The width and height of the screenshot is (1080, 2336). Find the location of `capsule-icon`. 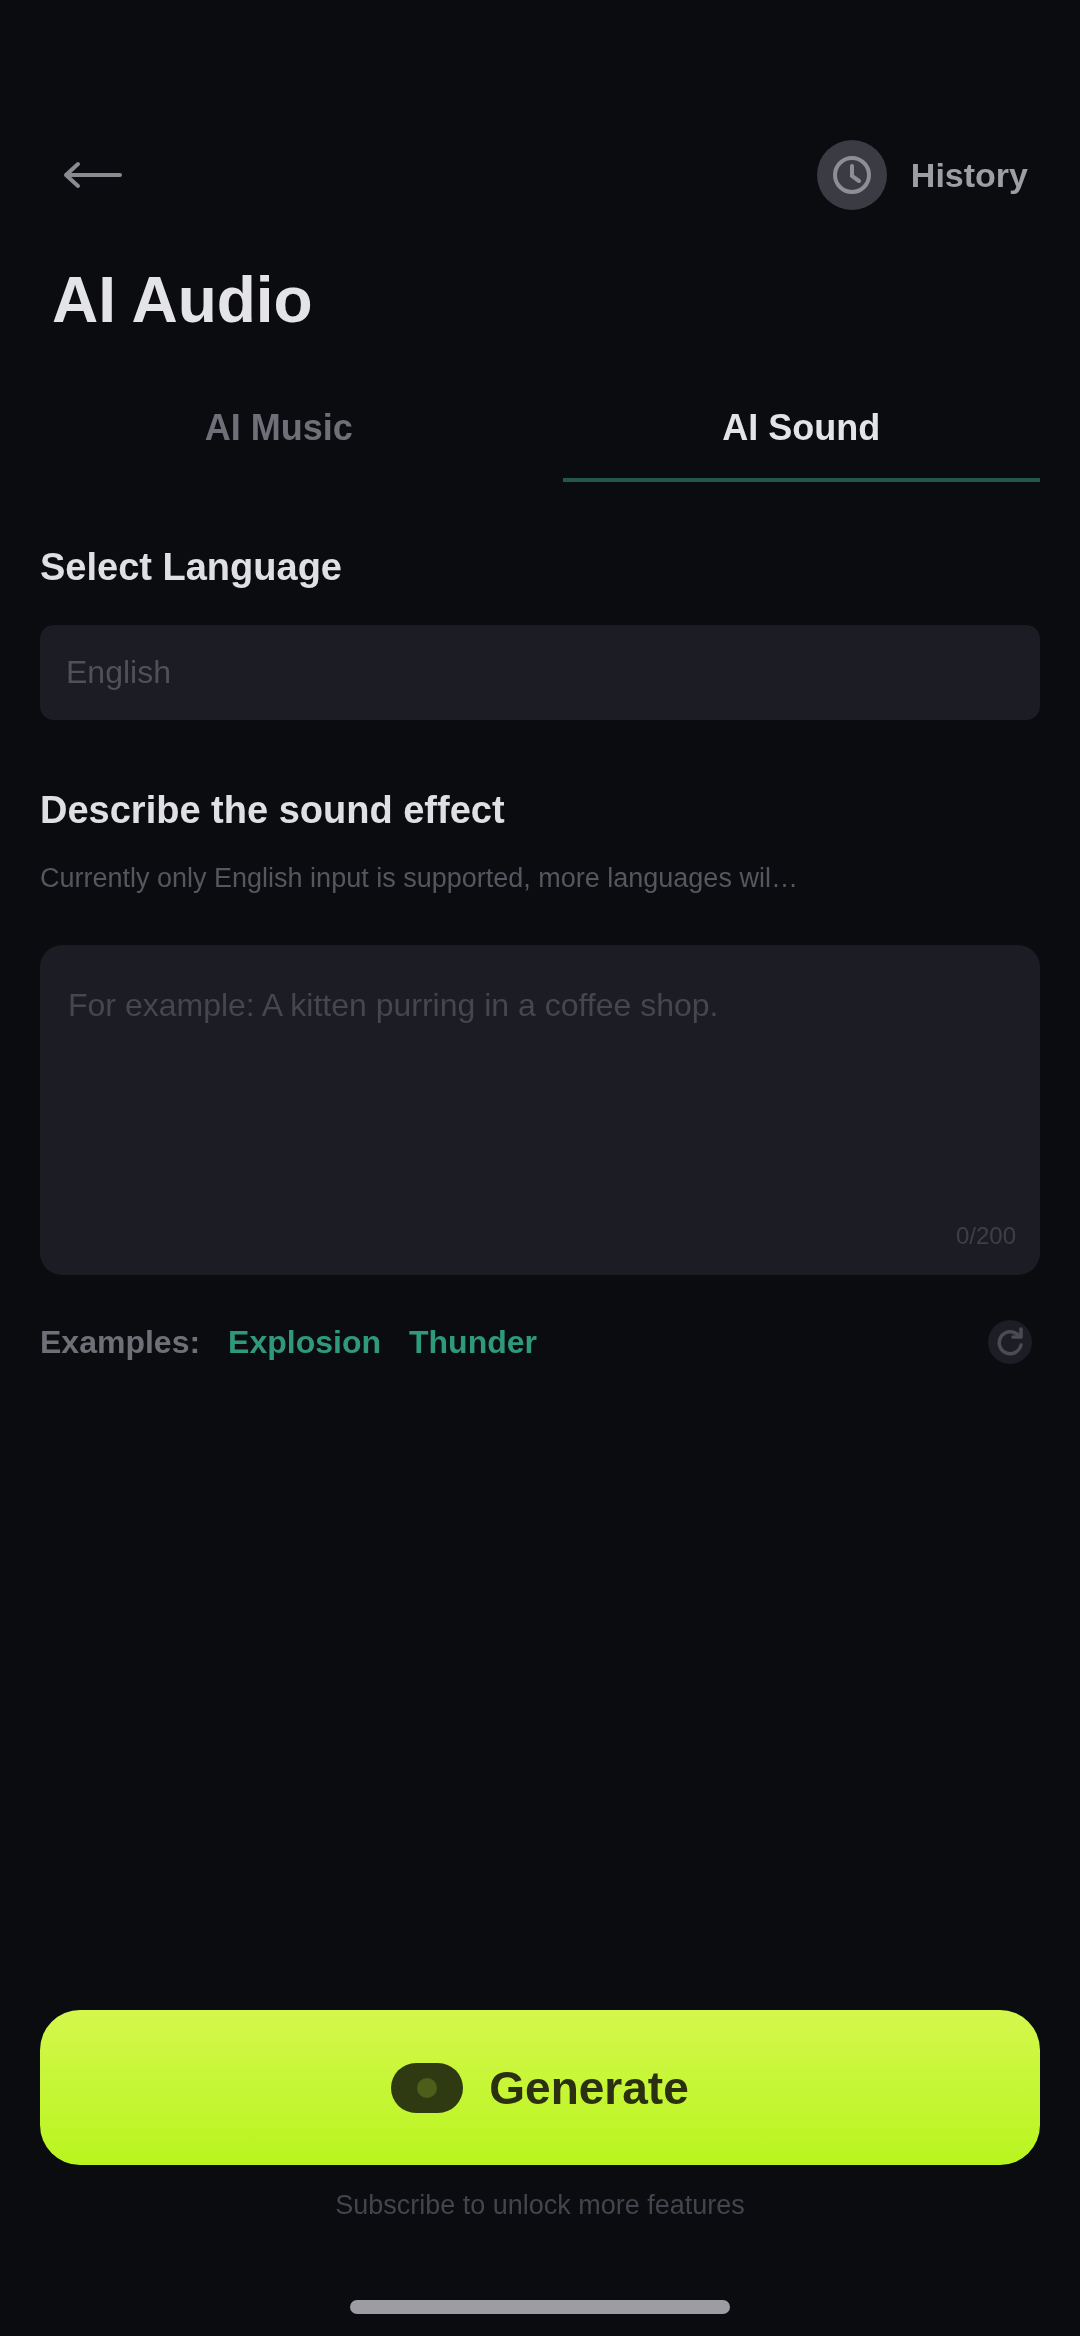

capsule-icon is located at coordinates (427, 2087).